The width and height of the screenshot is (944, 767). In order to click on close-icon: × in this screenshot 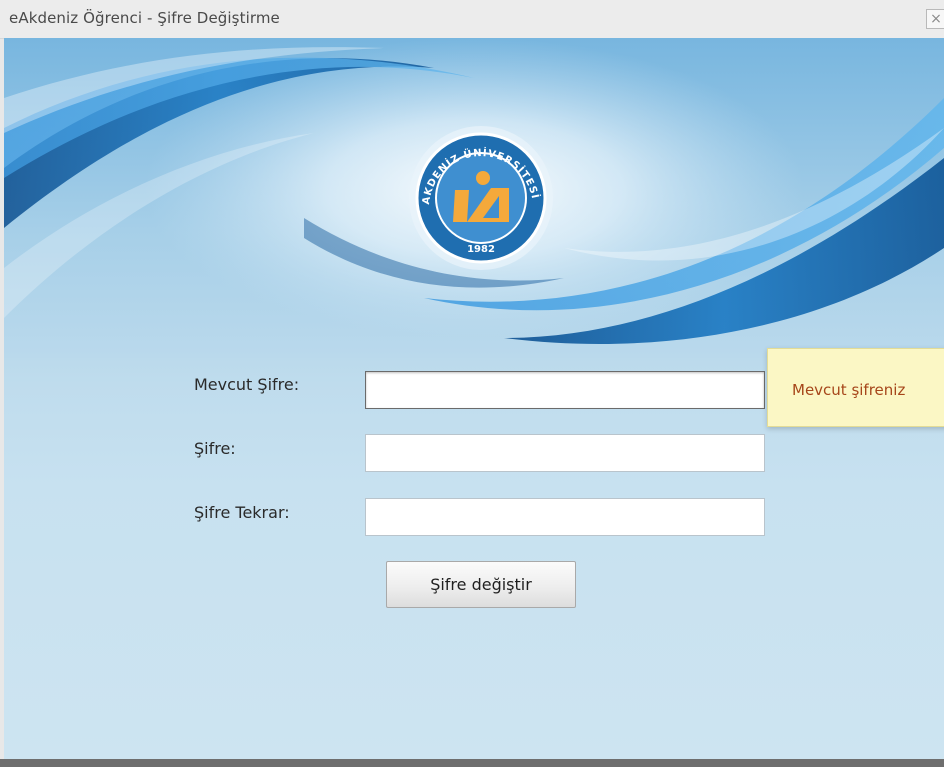, I will do `click(936, 19)`.